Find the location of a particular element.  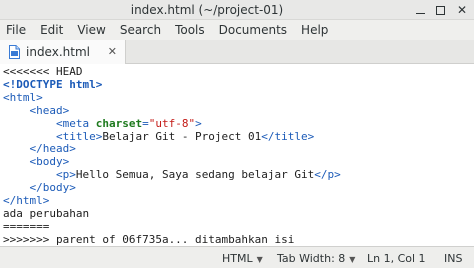

code-line: ada perubahan is located at coordinates (46, 213).